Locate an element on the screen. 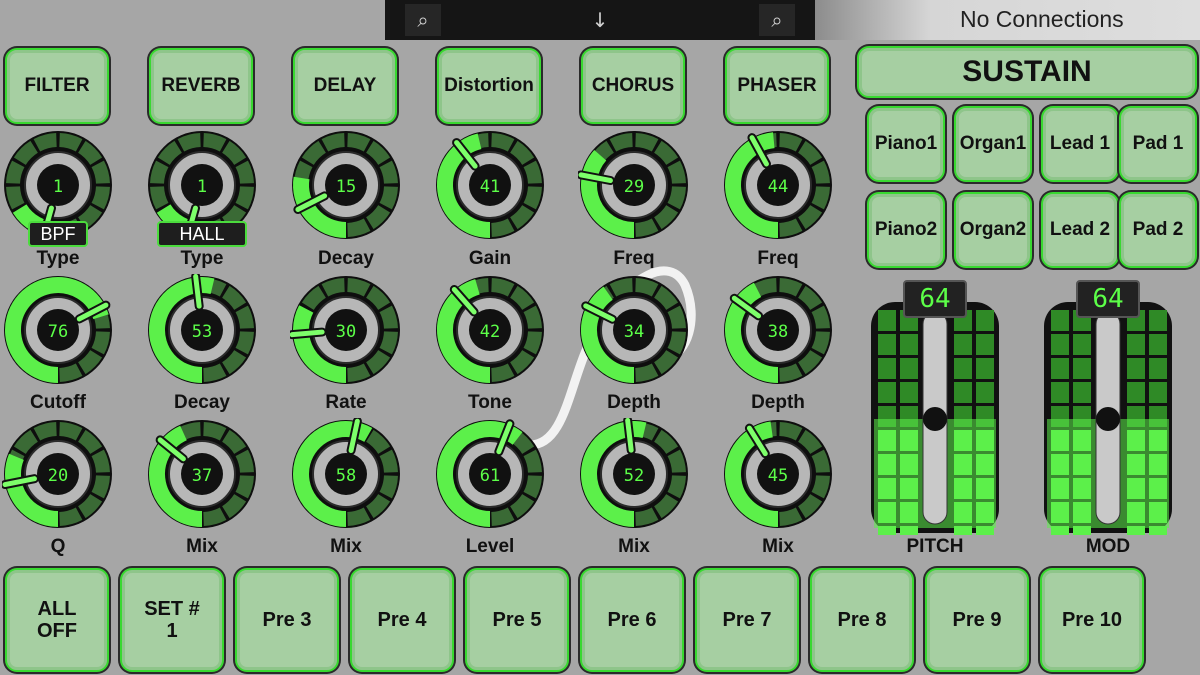  knob-value: 76 is located at coordinates (58, 332).